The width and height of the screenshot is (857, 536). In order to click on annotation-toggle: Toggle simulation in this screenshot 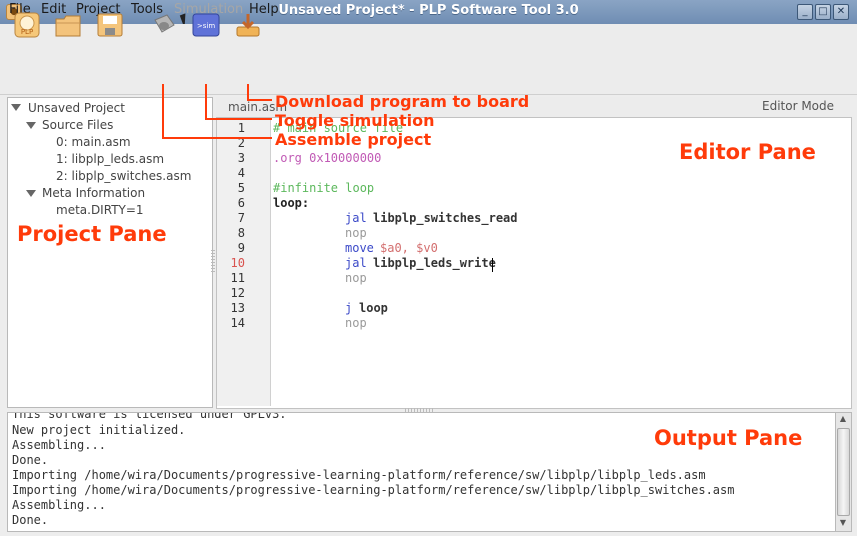, I will do `click(355, 120)`.